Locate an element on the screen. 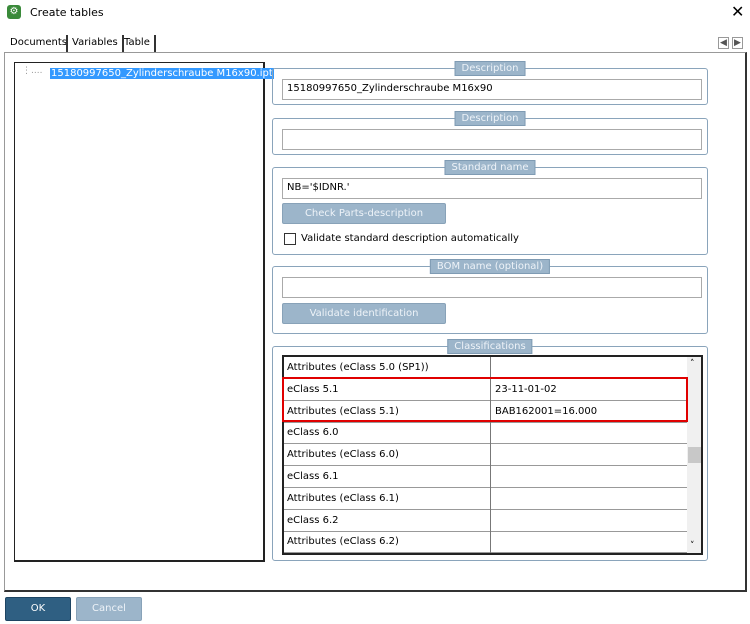 This screenshot has width=750, height=624. tab-scroll-left-button: ◀ is located at coordinates (723, 43).